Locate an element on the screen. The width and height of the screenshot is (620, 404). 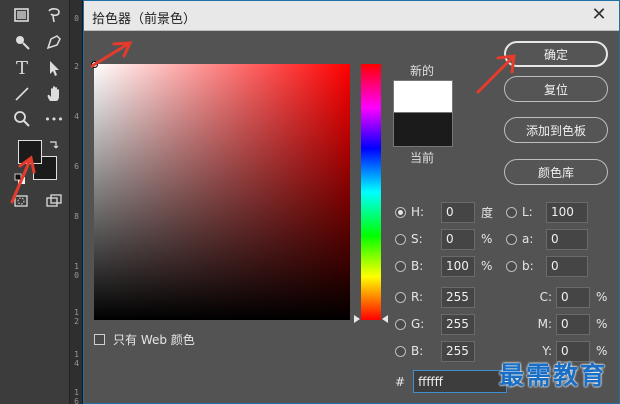
hue-label: H: is located at coordinates (418, 212).